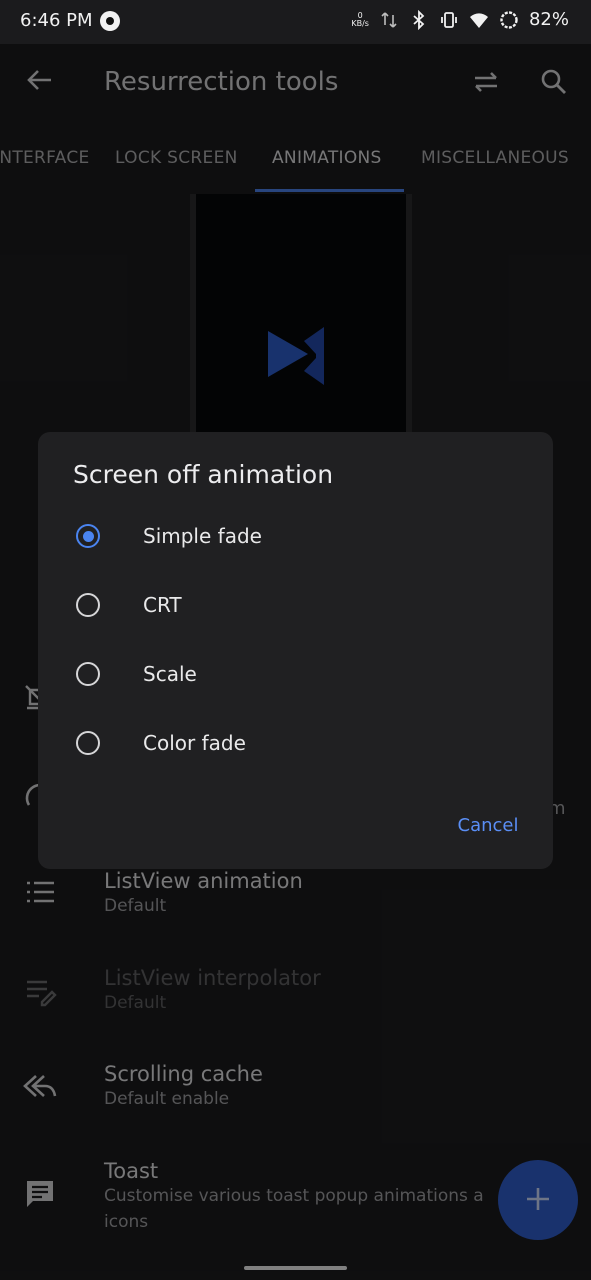  What do you see at coordinates (419, 19) in the screenshot?
I see `bluetooth-icon` at bounding box center [419, 19].